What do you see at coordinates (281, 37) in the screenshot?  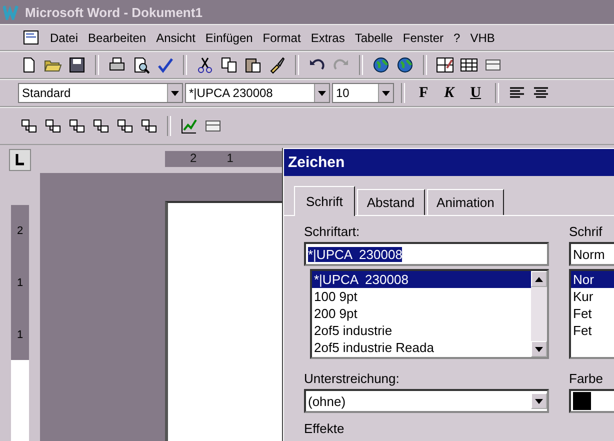 I see `menu-item: Format` at bounding box center [281, 37].